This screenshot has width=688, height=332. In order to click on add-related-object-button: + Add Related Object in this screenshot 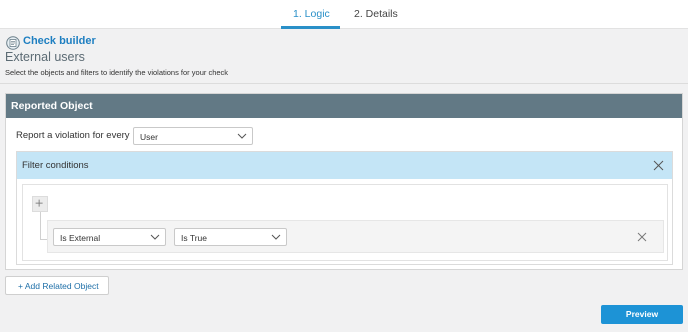, I will do `click(57, 285)`.